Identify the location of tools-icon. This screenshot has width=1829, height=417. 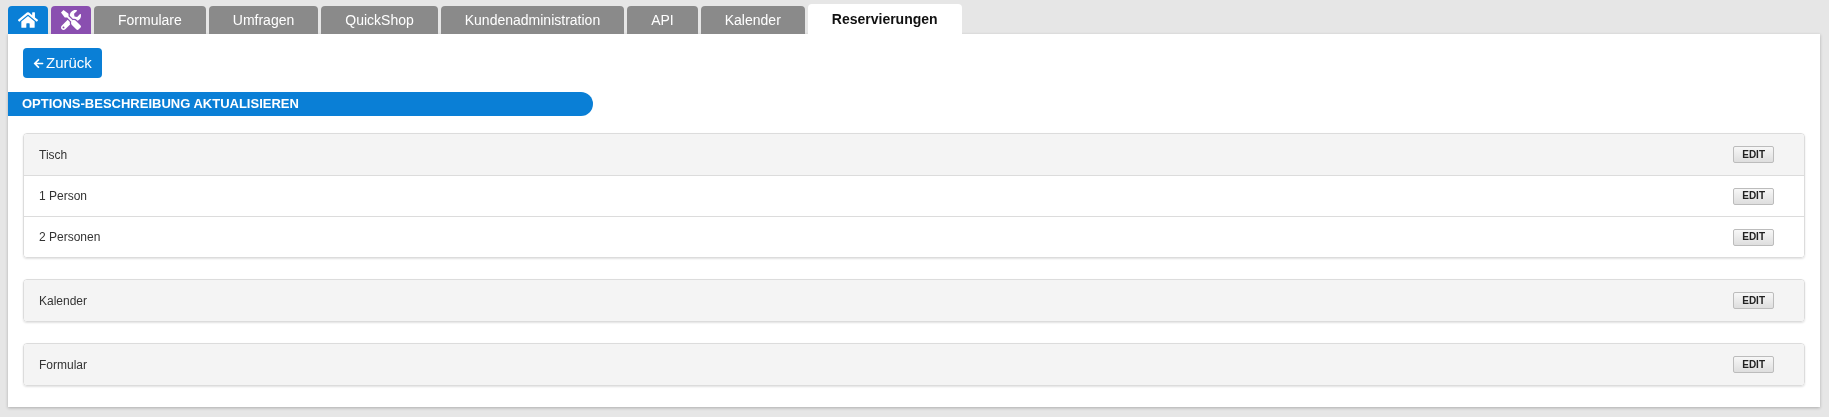
(71, 20).